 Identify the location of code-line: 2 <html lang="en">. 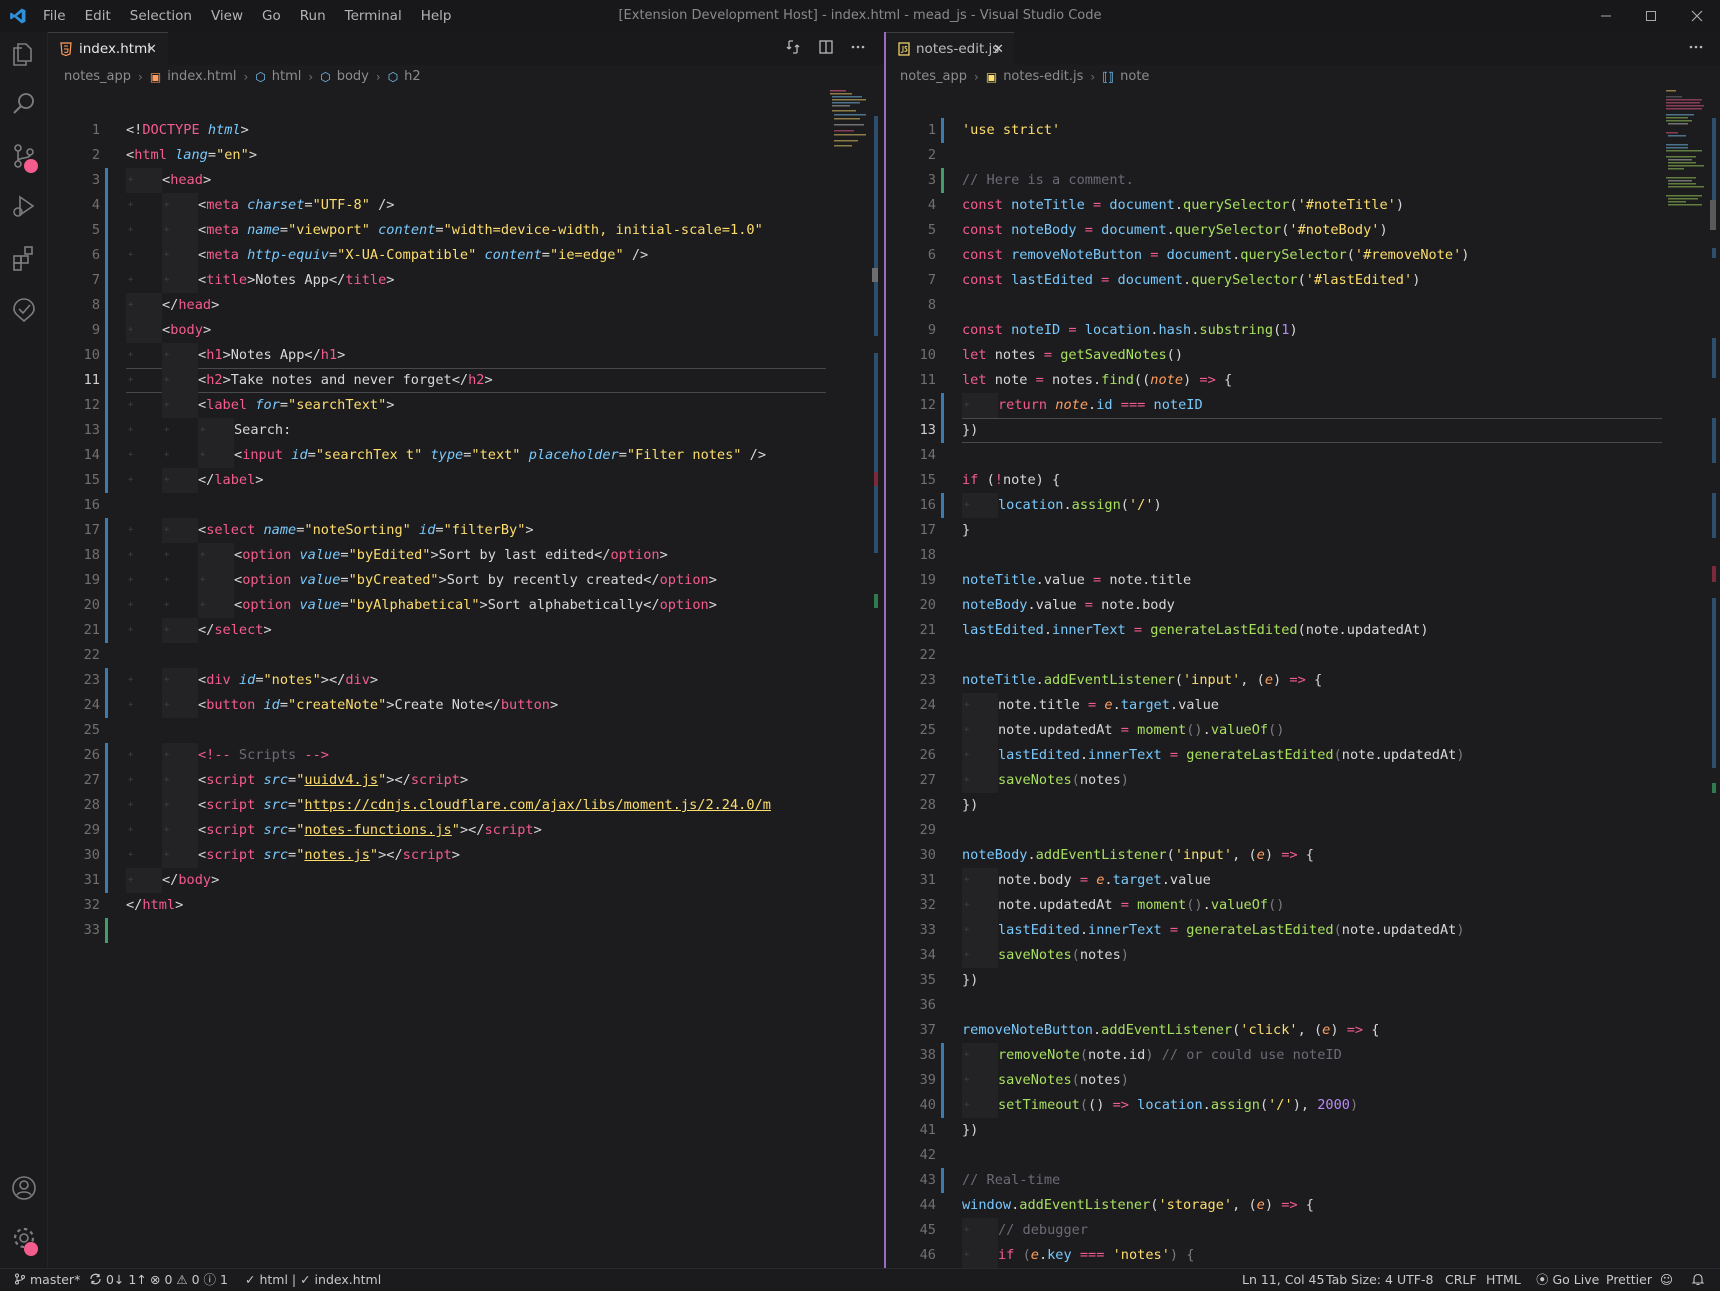
(466, 155).